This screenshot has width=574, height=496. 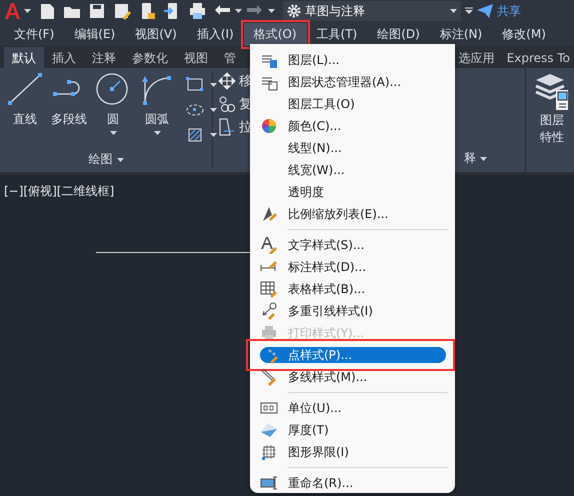 What do you see at coordinates (34, 34) in the screenshot?
I see `menu-bar-item: 文件(F)` at bounding box center [34, 34].